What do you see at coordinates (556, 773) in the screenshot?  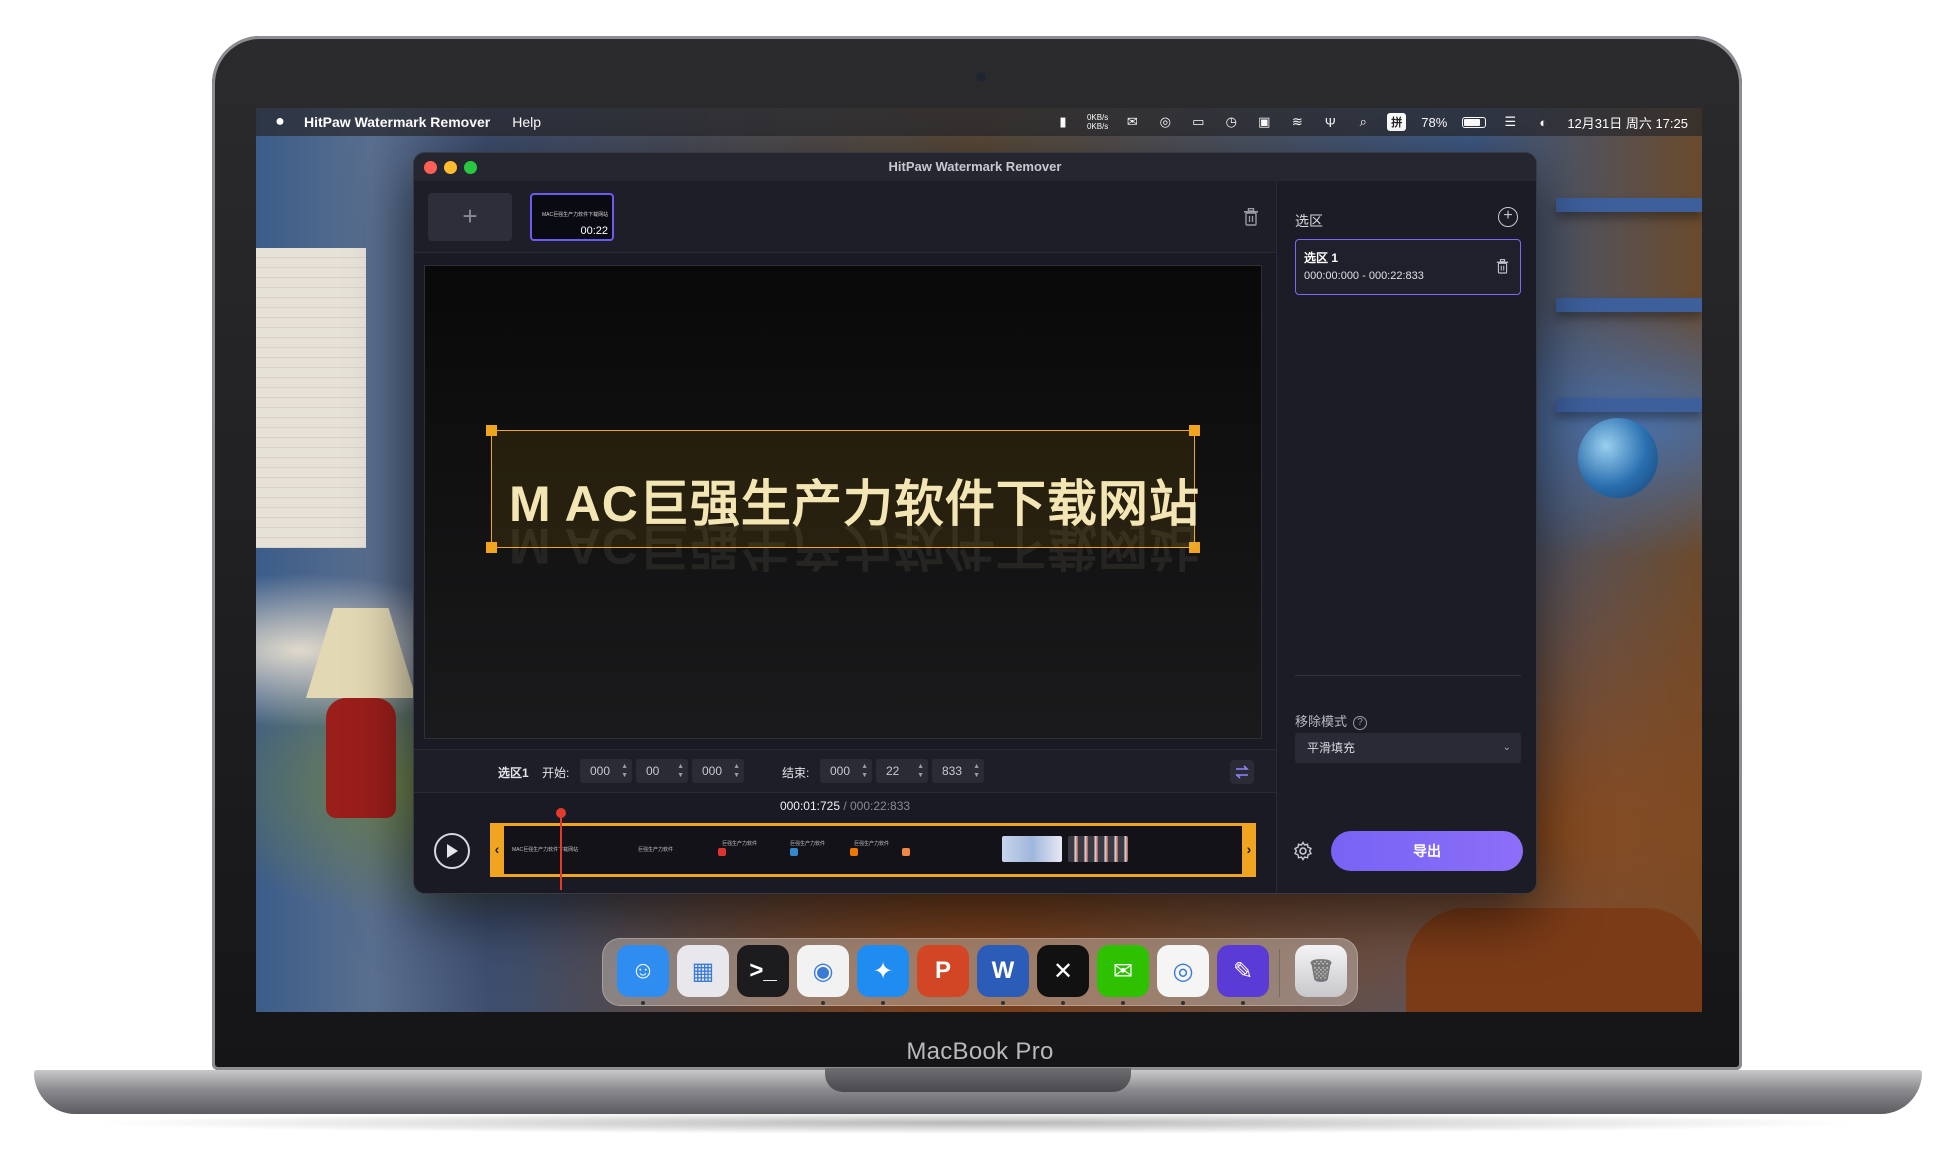 I see `start-label: 开始:` at bounding box center [556, 773].